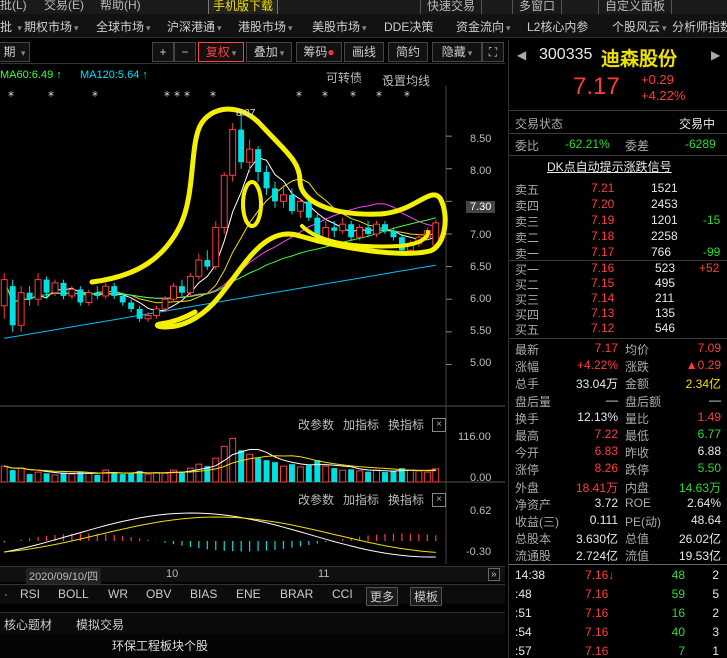 This screenshot has width=727, height=658. I want to click on tab-ene: ENE, so click(248, 594).